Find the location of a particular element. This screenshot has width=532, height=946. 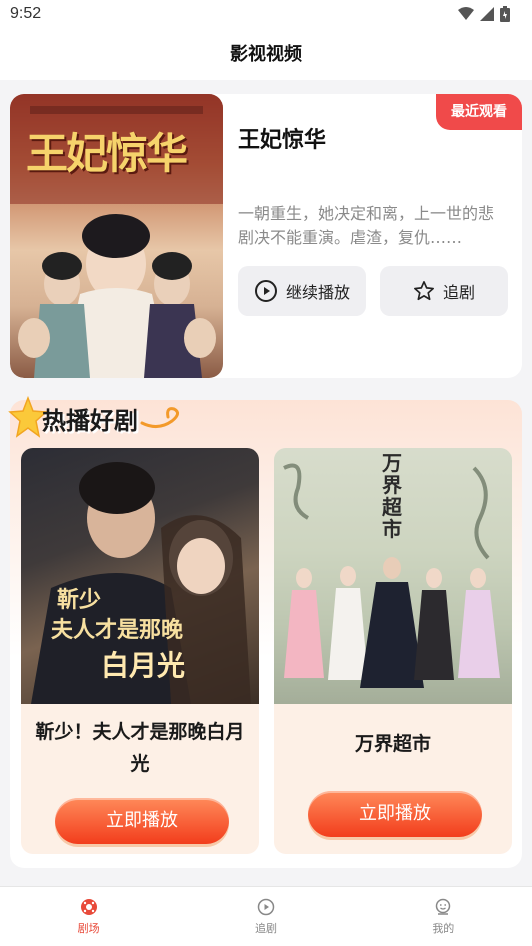

bottom-tab-bar: 剧场 追剧 我的 is located at coordinates (266, 916).